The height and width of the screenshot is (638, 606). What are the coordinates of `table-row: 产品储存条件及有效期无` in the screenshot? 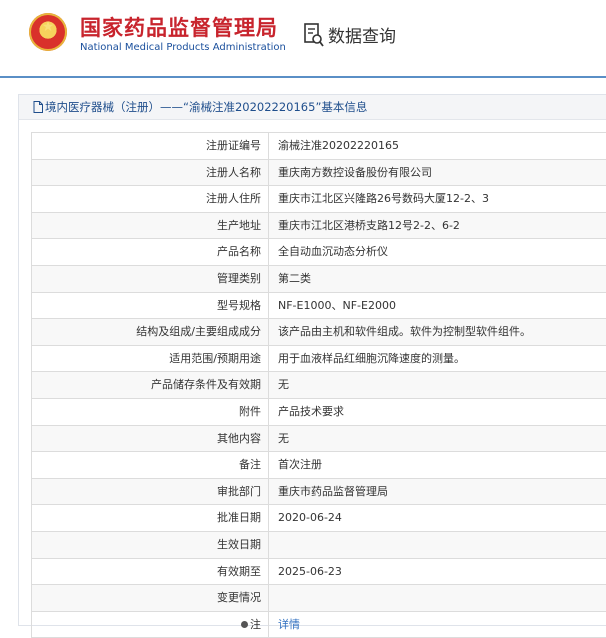 It's located at (318, 385).